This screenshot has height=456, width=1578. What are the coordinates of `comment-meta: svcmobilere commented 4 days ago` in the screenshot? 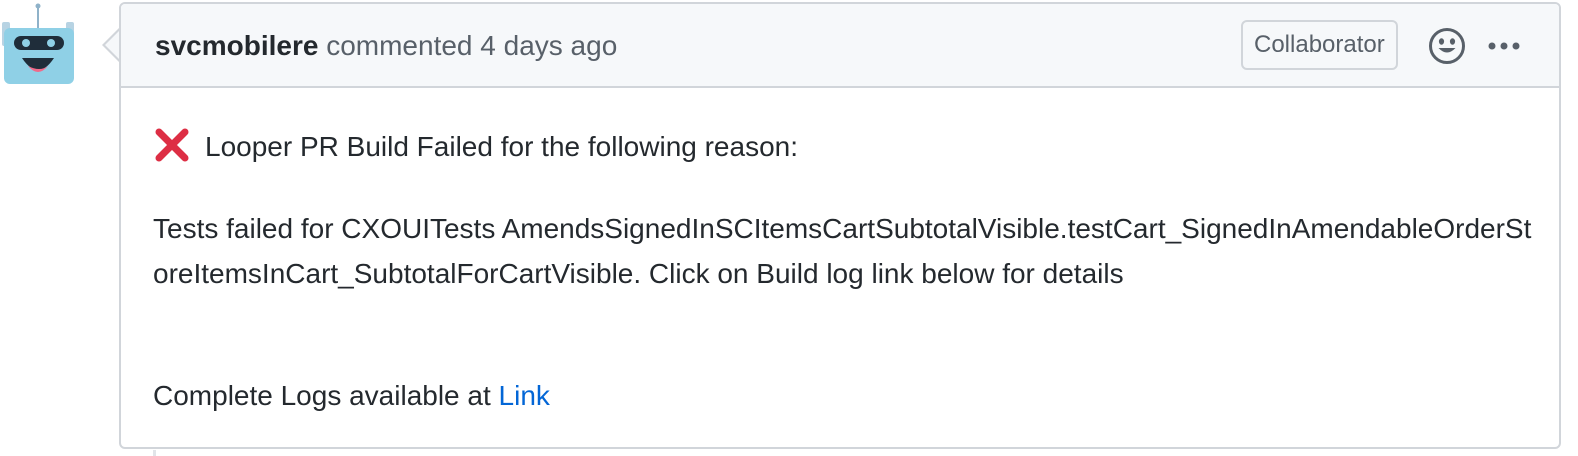 It's located at (386, 46).